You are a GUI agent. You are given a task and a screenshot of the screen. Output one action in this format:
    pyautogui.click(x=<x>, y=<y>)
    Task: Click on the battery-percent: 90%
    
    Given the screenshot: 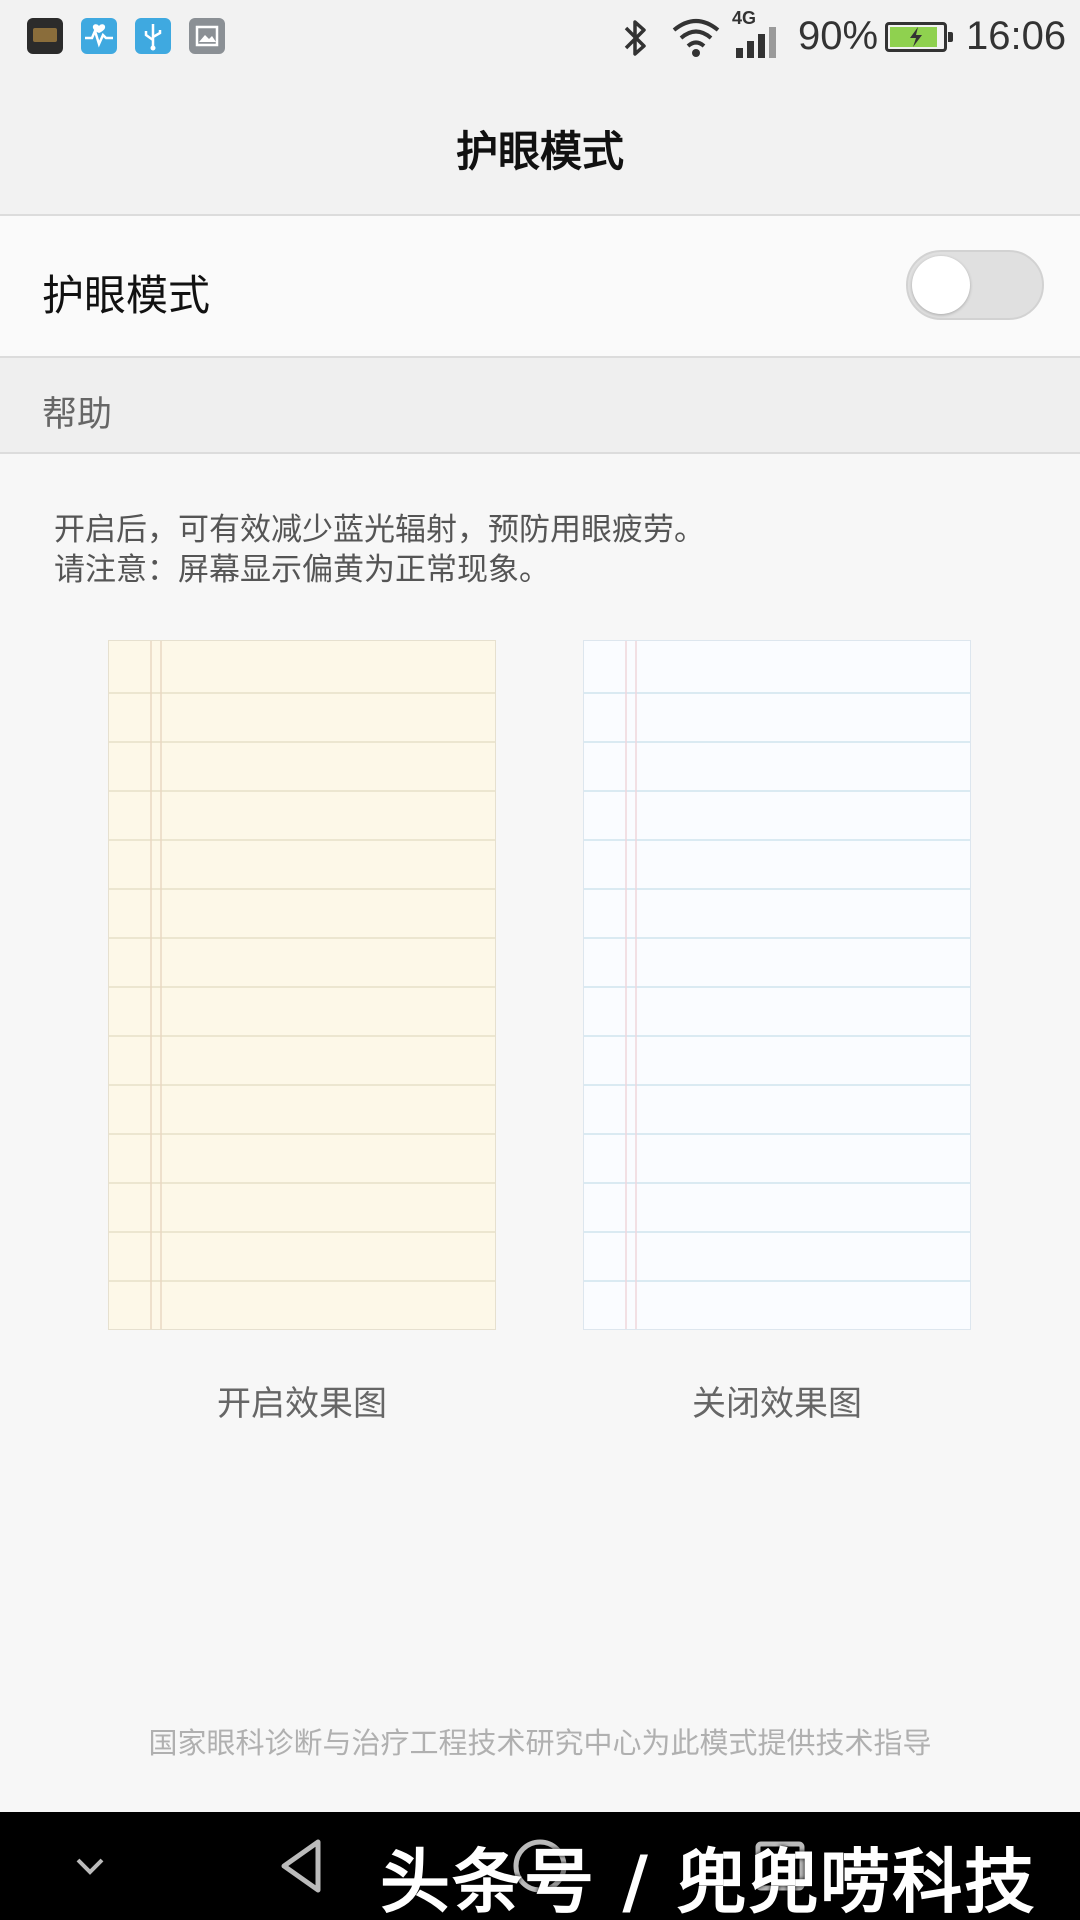 What is the action you would take?
    pyautogui.click(x=838, y=36)
    